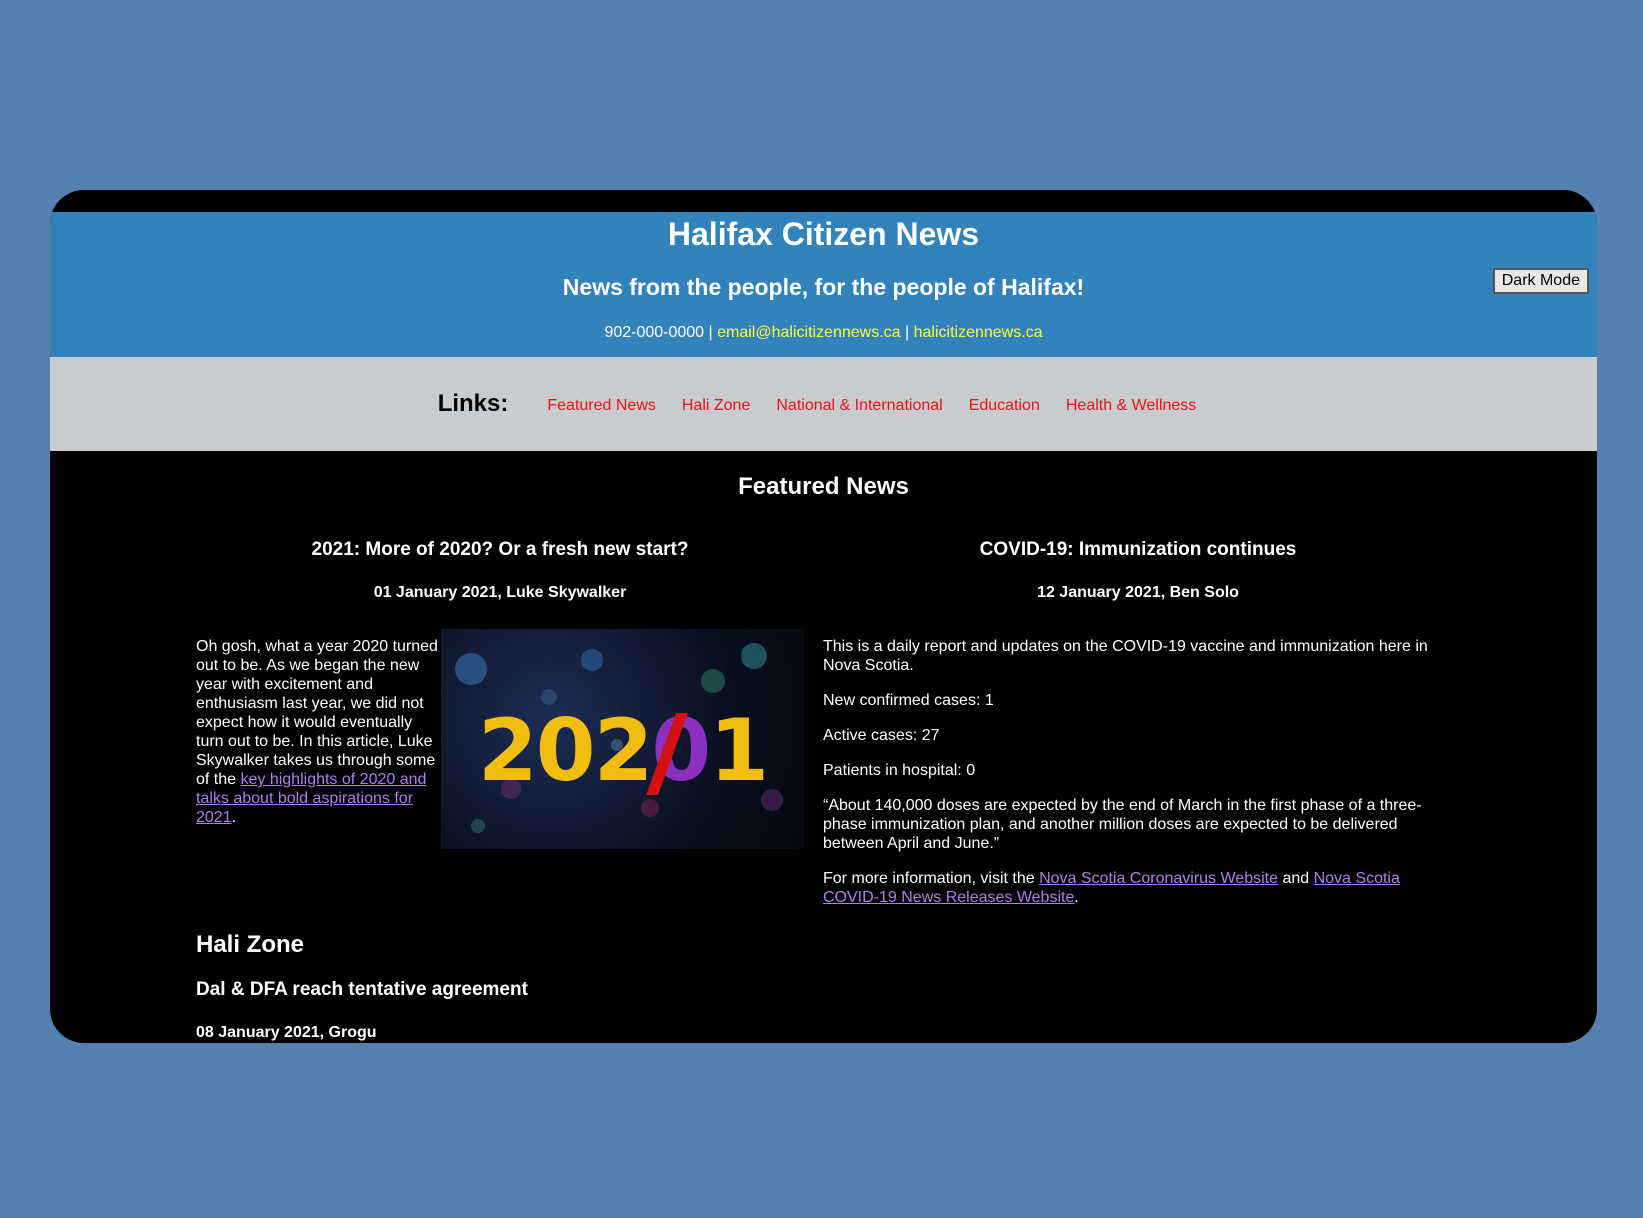 The image size is (1643, 1218). I want to click on nav-link-featured-news: Featured News, so click(601, 406).